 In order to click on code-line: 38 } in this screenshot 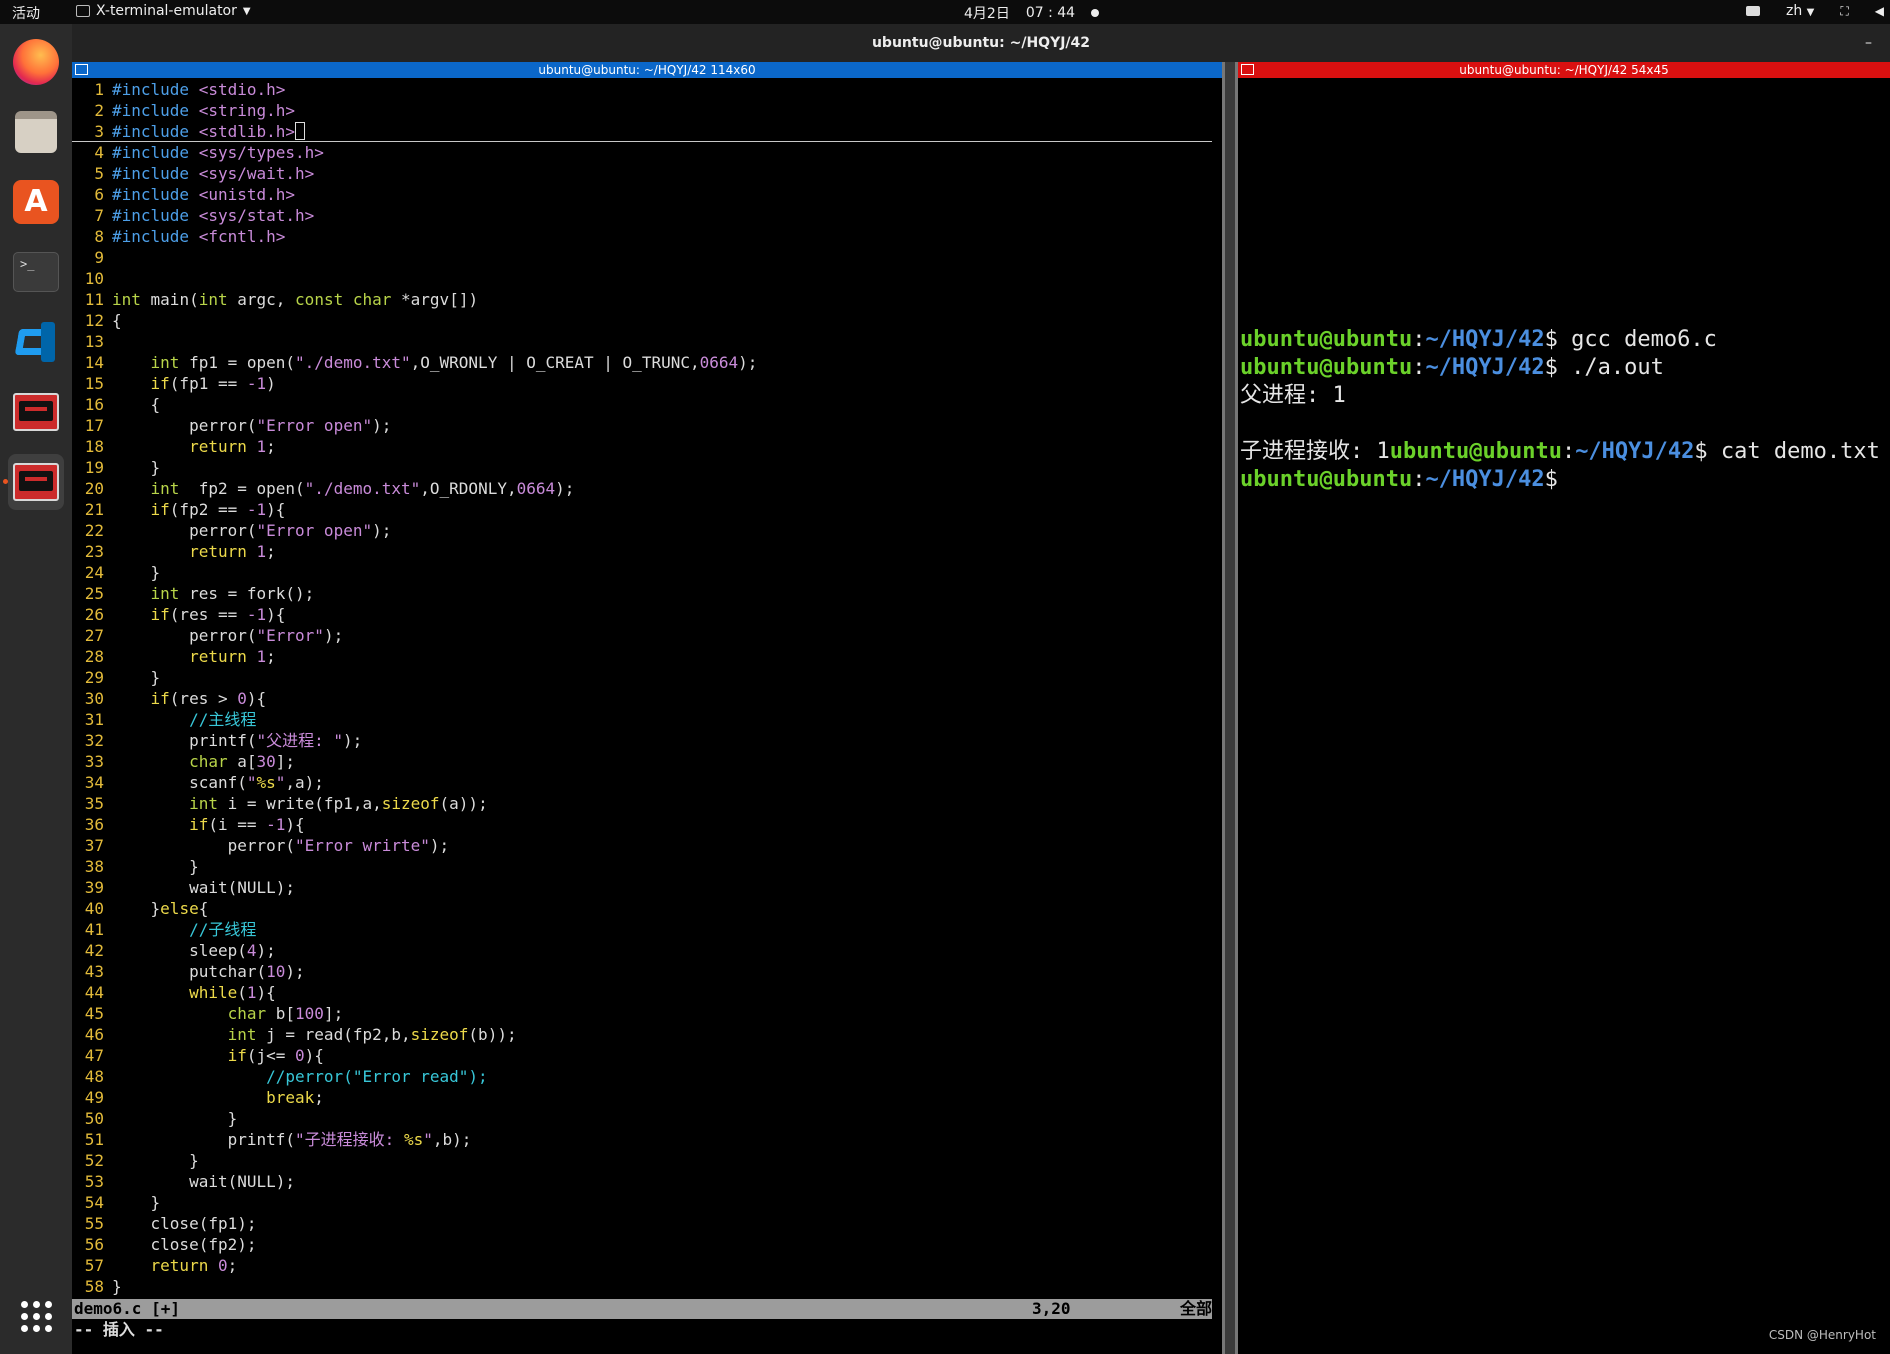, I will do `click(642, 866)`.